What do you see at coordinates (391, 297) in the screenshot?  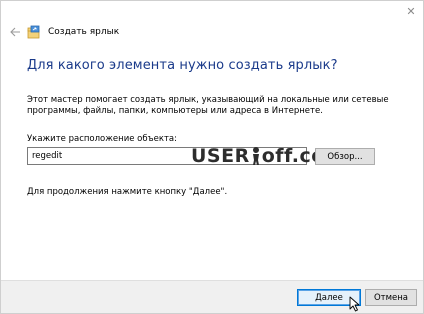 I see `cancel-button: Отмена` at bounding box center [391, 297].